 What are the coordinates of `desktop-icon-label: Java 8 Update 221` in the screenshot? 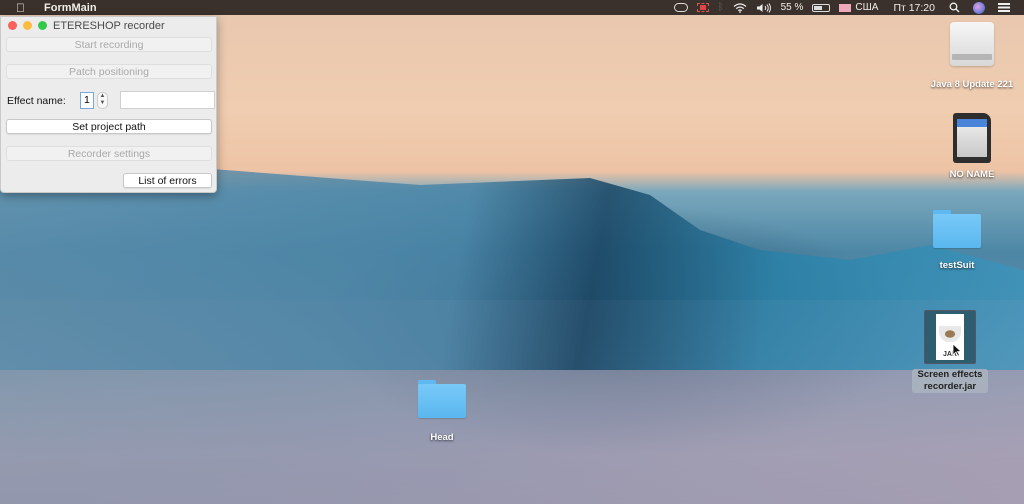 It's located at (972, 84).